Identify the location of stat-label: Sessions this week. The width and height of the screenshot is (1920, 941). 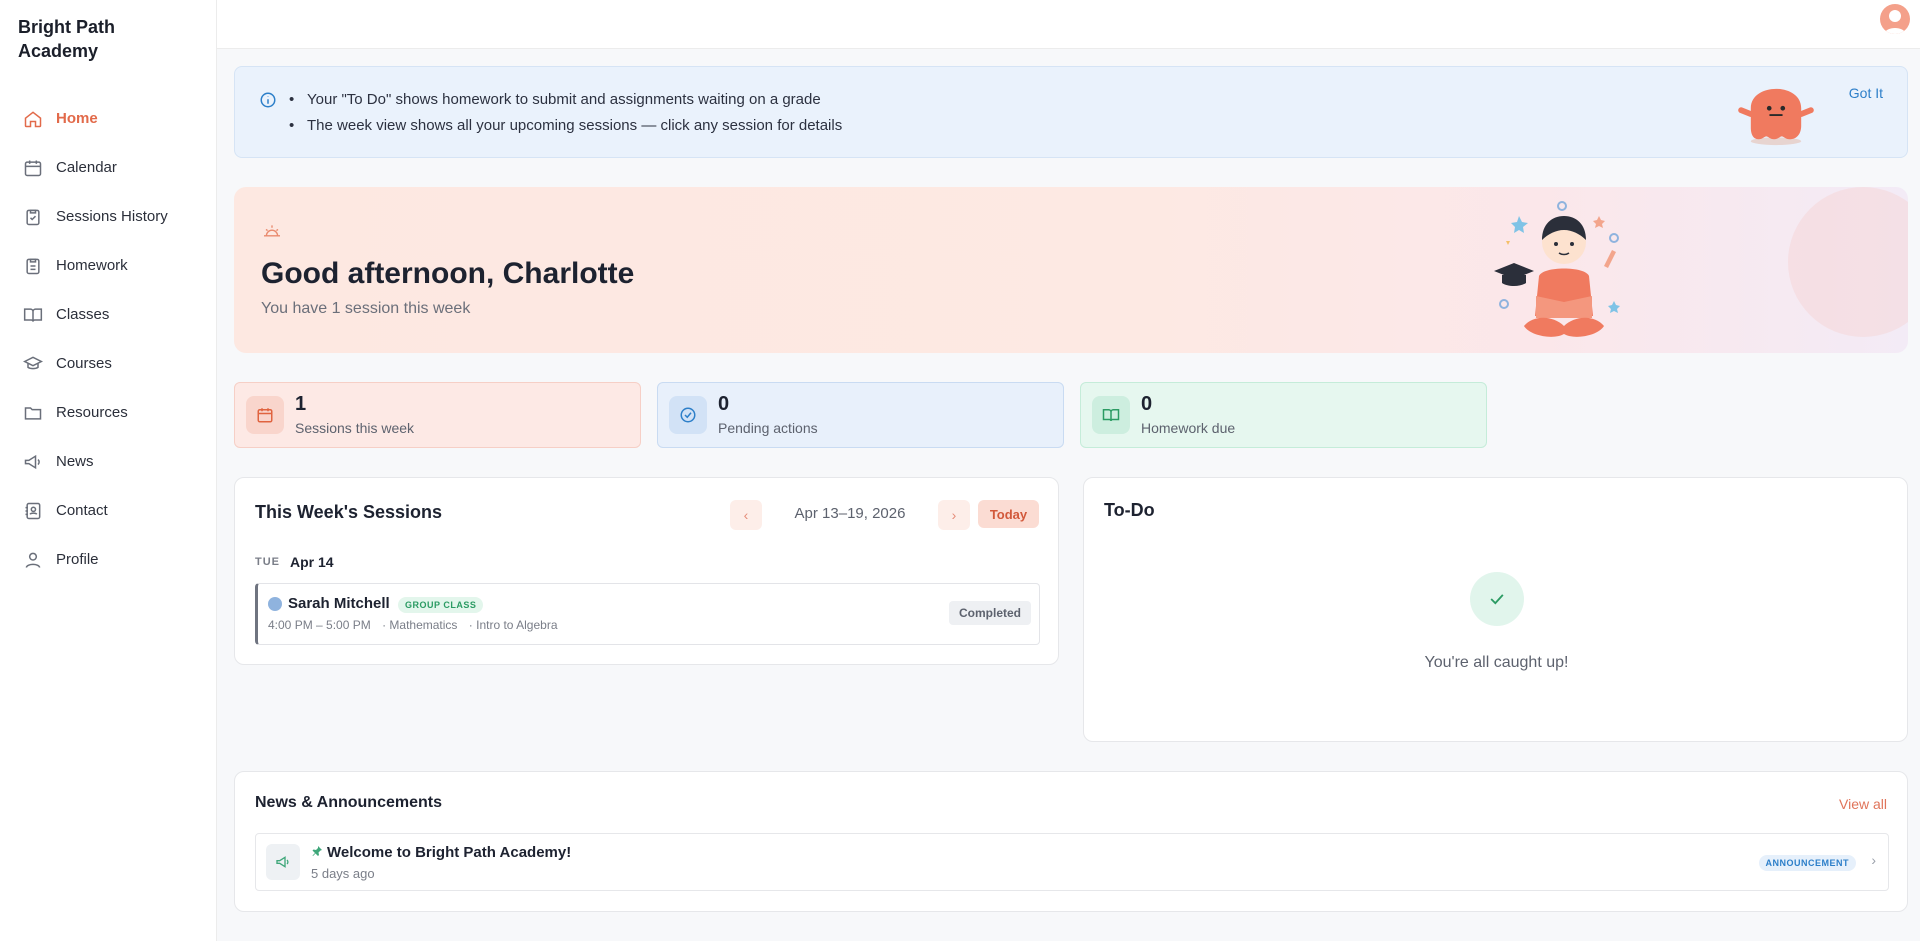
(355, 428).